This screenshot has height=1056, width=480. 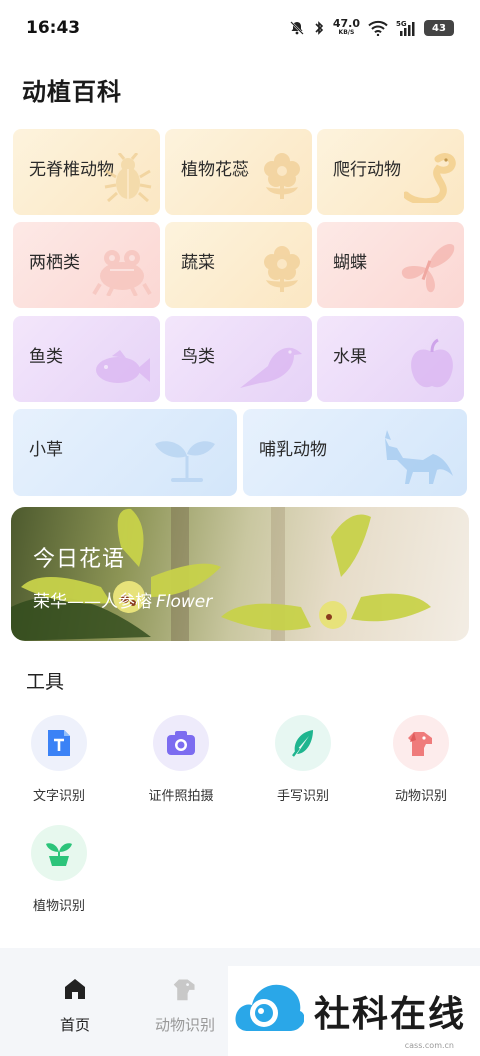 What do you see at coordinates (46, 450) in the screenshot?
I see `category-label: 小草` at bounding box center [46, 450].